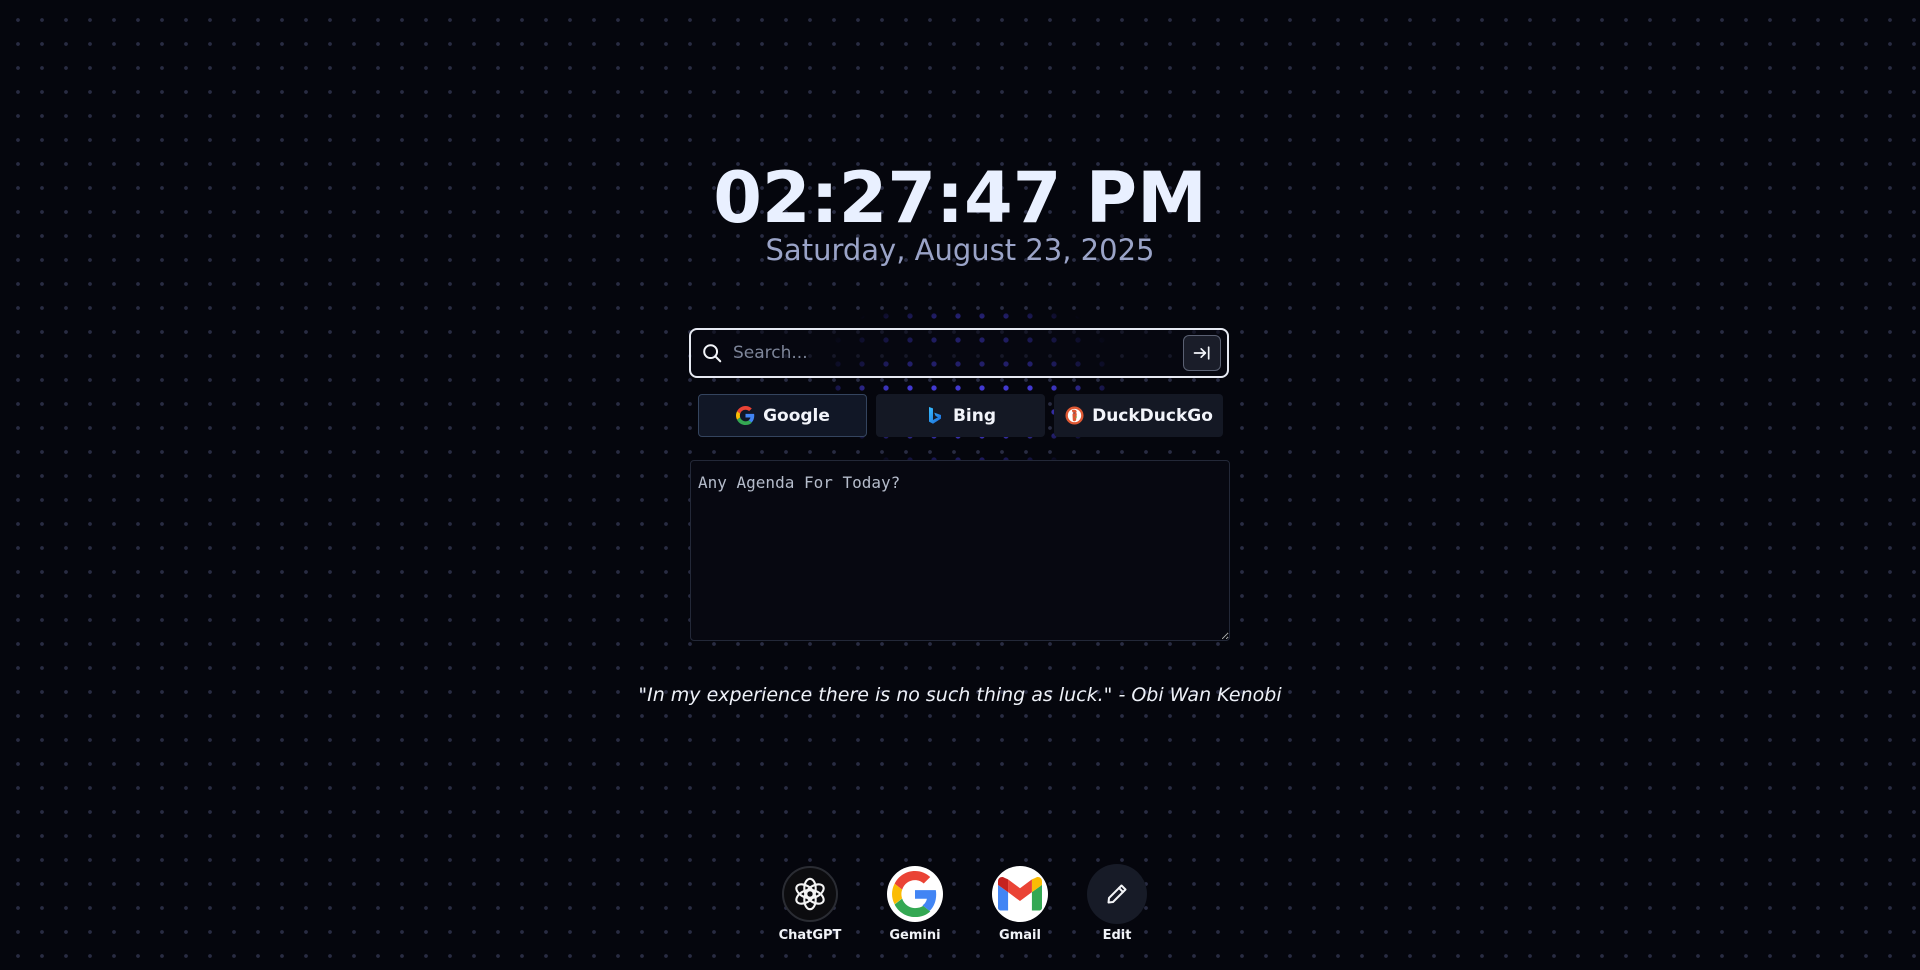 The width and height of the screenshot is (1920, 970). Describe the element at coordinates (965, 906) in the screenshot. I see `shortcut-dock: ChatGPT Gemini Gmail Edit` at that location.